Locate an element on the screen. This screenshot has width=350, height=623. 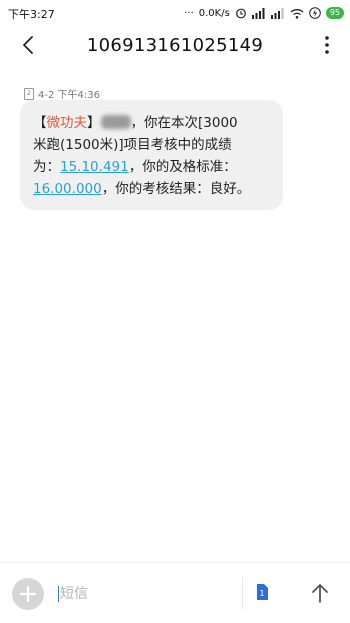
standard-prefix: ，你的及格标准： is located at coordinates (182, 167).